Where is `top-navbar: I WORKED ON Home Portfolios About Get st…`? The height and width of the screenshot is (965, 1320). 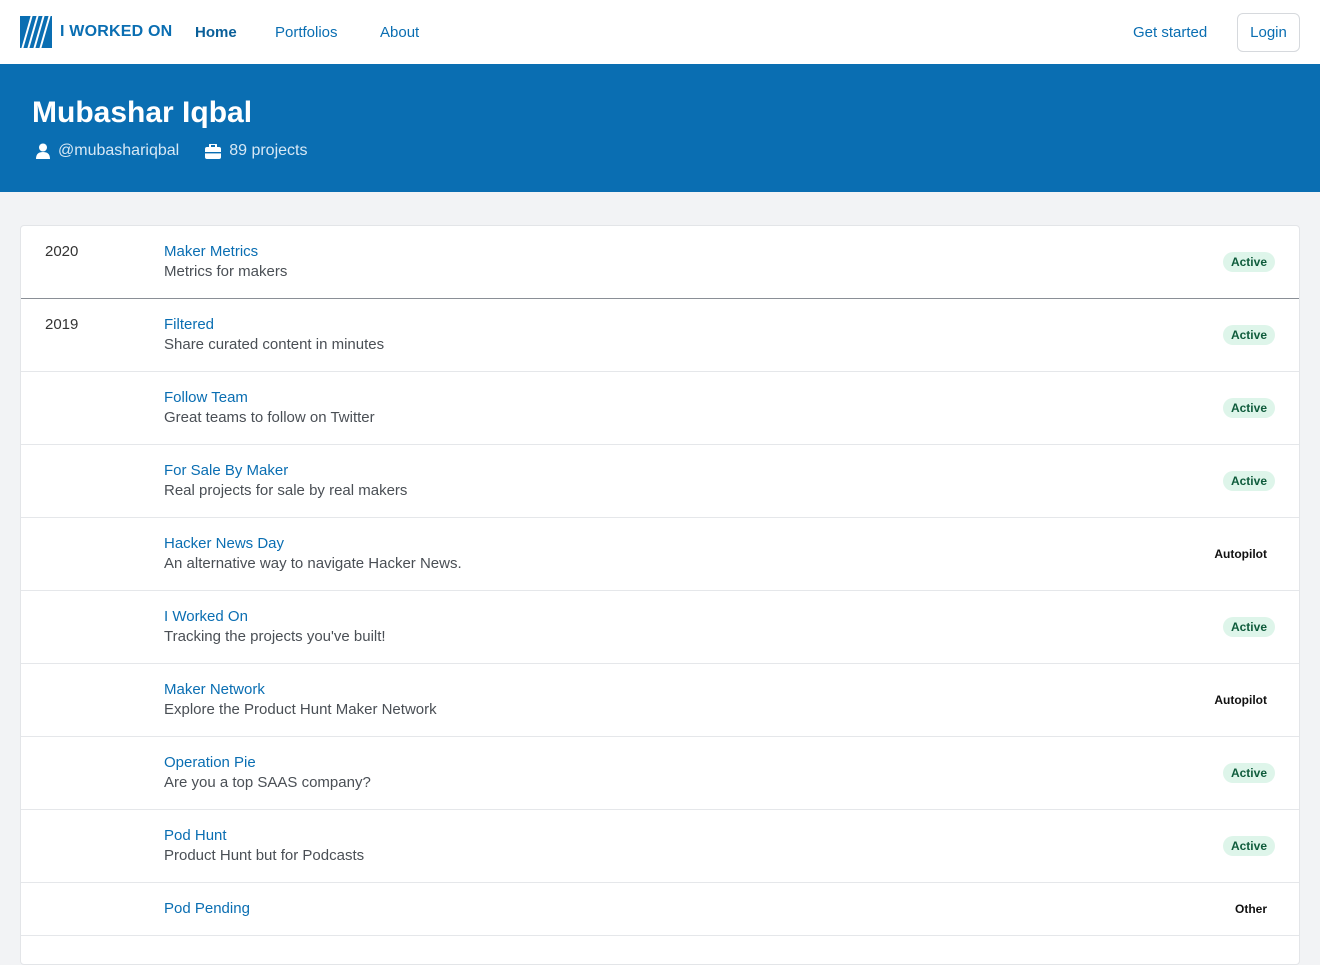 top-navbar: I WORKED ON Home Portfolios About Get st… is located at coordinates (660, 32).